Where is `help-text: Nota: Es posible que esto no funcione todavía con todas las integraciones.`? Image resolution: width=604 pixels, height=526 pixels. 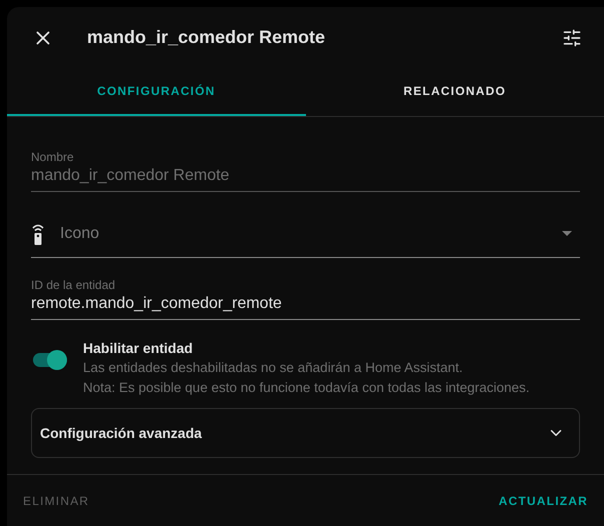 help-text: Nota: Es posible que esto no funcione todavía con todas las integraciones. is located at coordinates (306, 388).